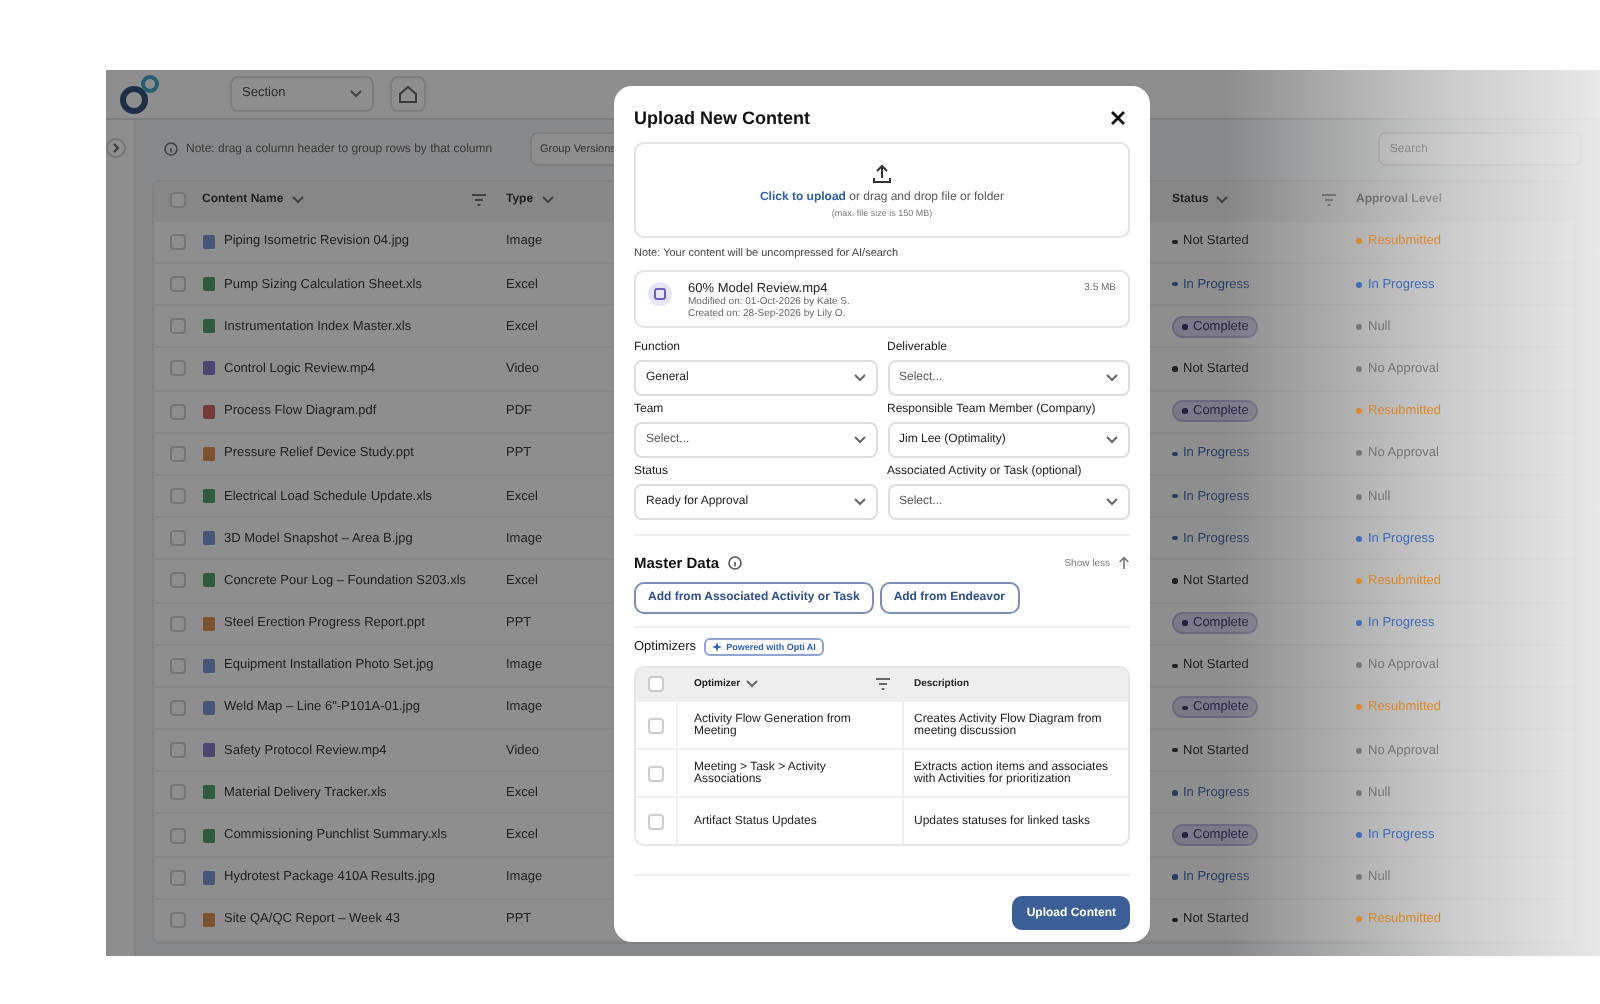  What do you see at coordinates (882, 173) in the screenshot?
I see `upload-icon` at bounding box center [882, 173].